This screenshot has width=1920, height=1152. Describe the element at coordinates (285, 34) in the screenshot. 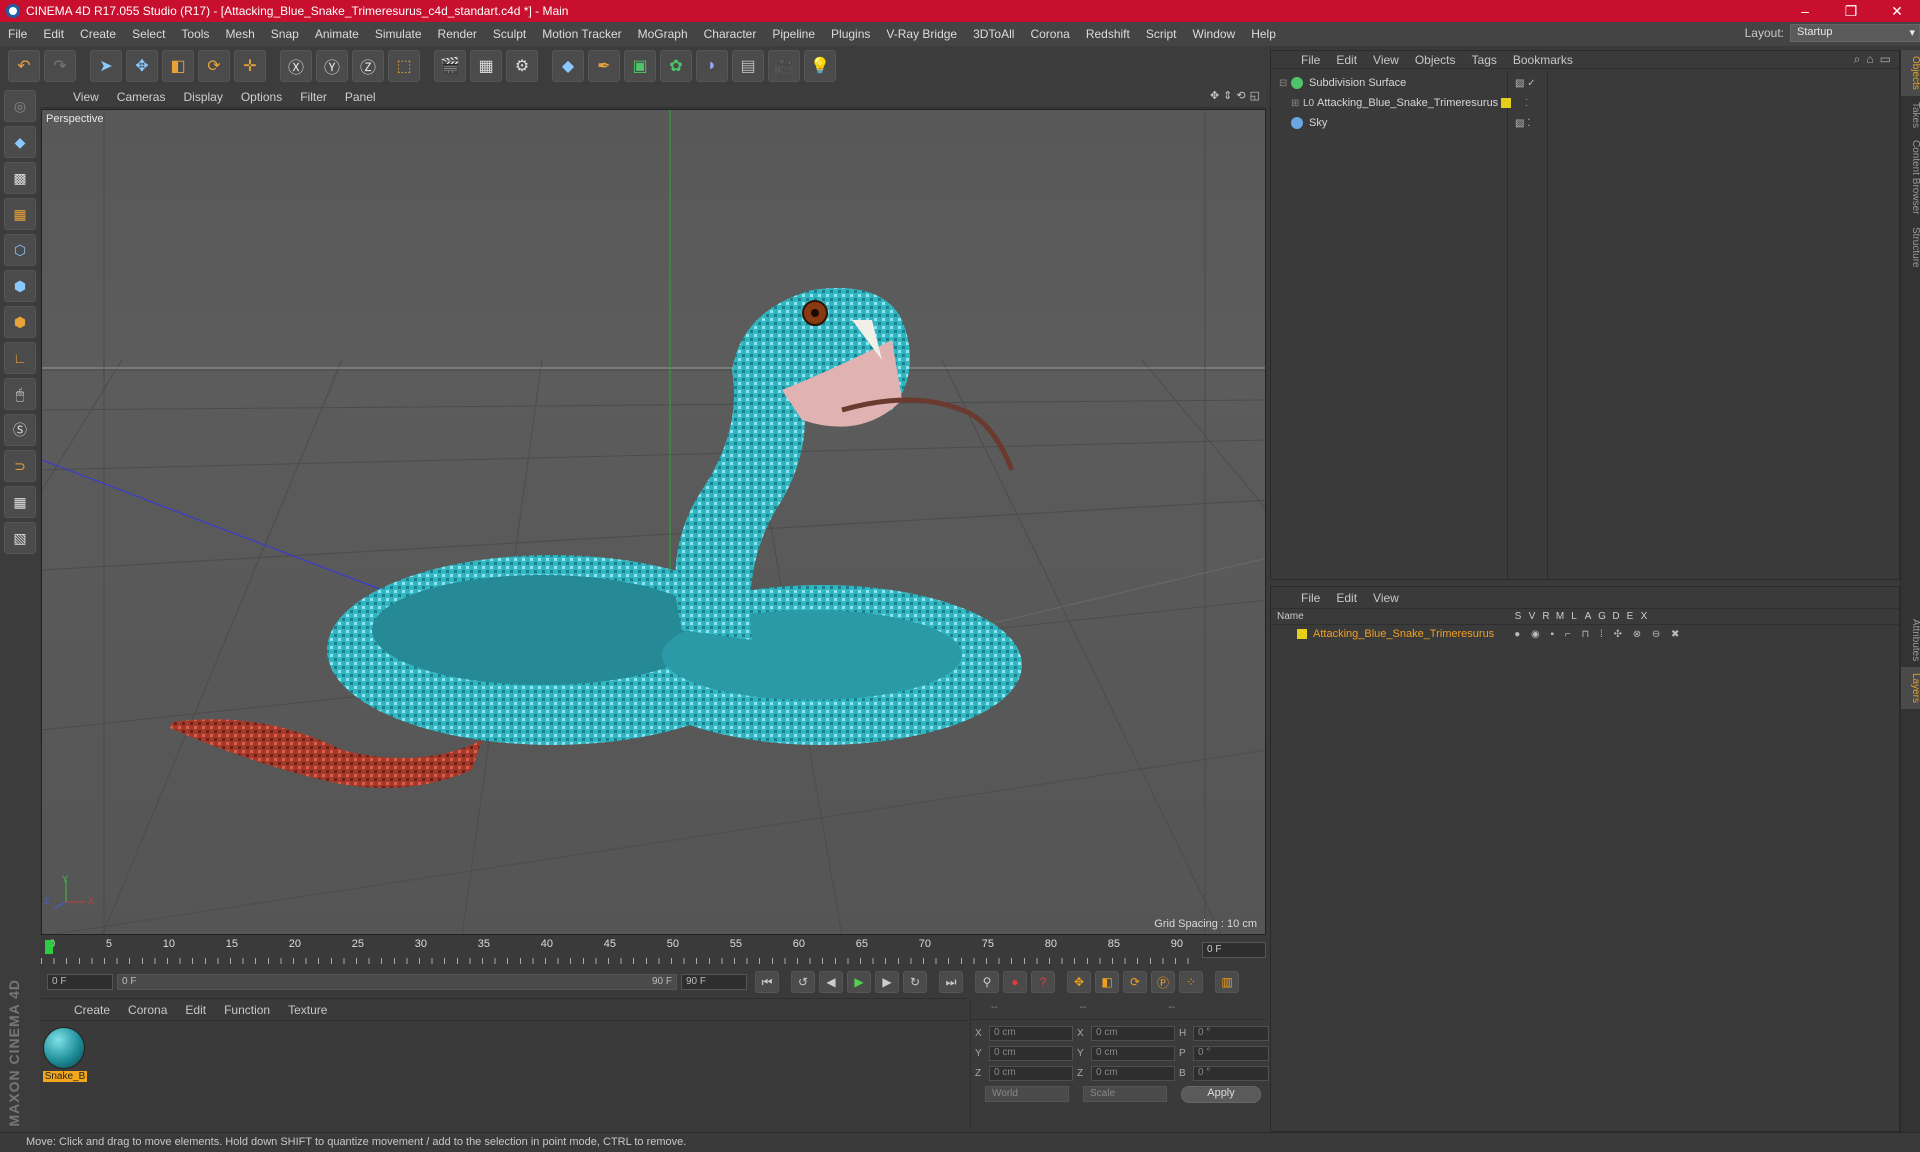

I see `menu-snap: Snap` at that location.